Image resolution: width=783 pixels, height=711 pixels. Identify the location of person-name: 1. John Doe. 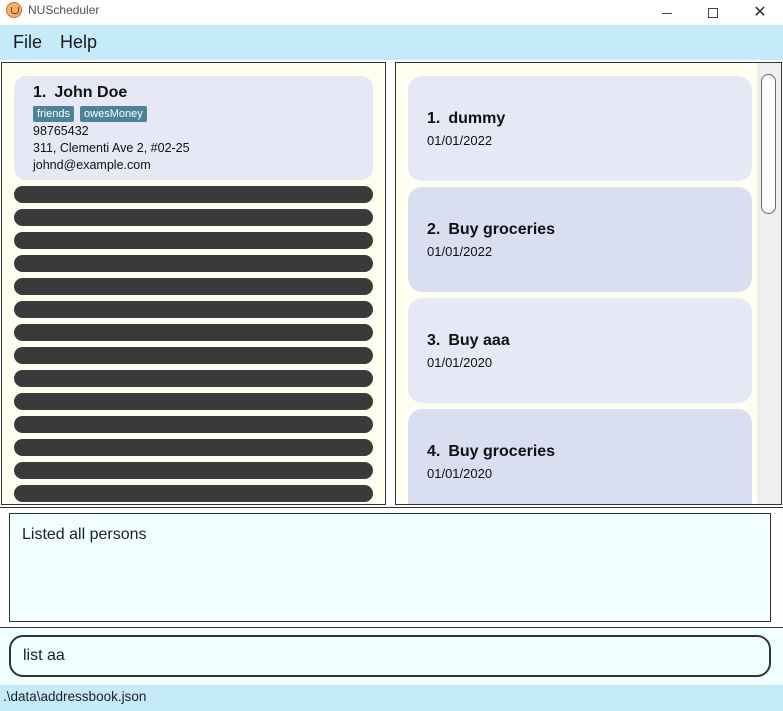
(193, 93).